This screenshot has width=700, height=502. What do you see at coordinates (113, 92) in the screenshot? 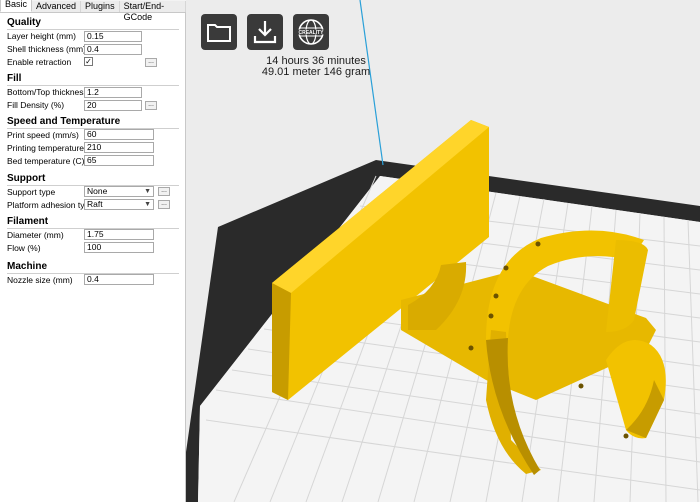
I see `bottom-top-thickness-input: 1.2` at bounding box center [113, 92].